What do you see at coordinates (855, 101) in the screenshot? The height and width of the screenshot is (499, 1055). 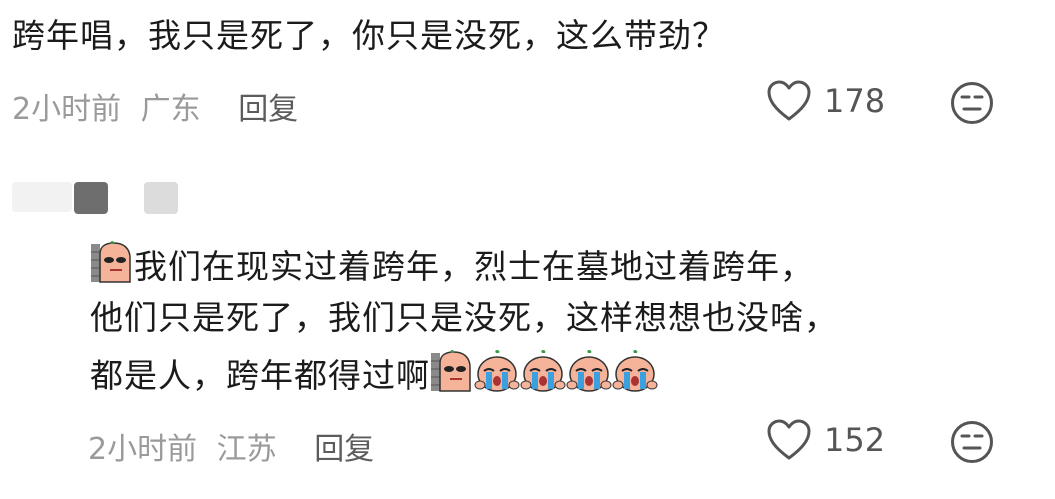 I see `comment-1-like-count: 178` at bounding box center [855, 101].